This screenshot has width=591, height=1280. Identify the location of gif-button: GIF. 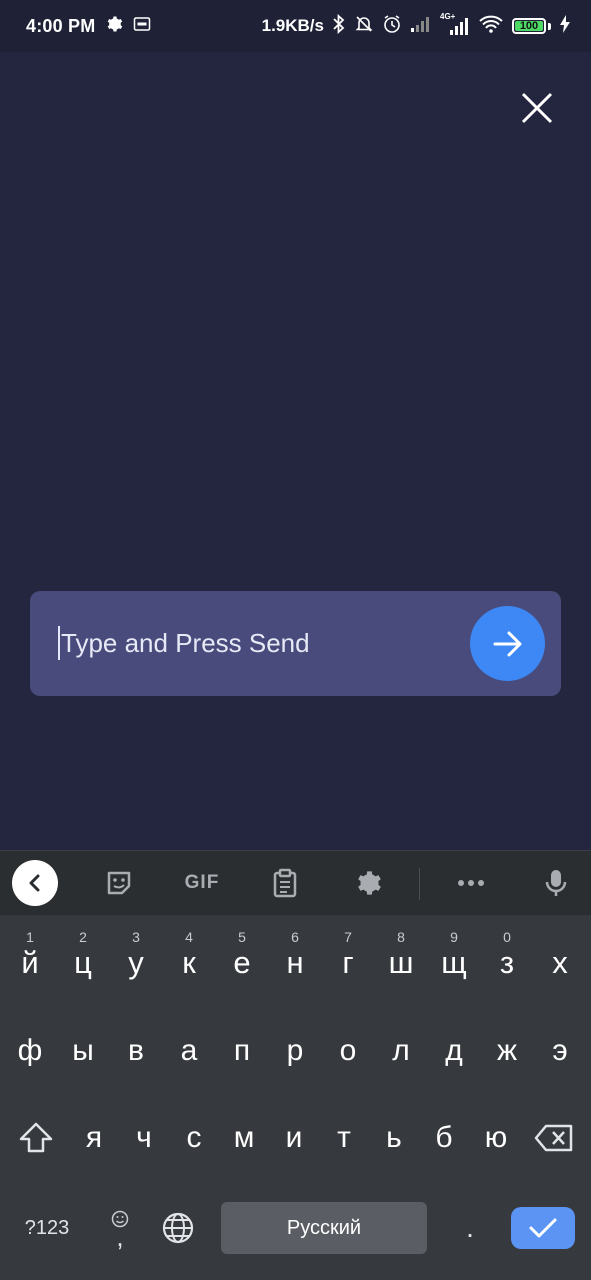
(202, 883).